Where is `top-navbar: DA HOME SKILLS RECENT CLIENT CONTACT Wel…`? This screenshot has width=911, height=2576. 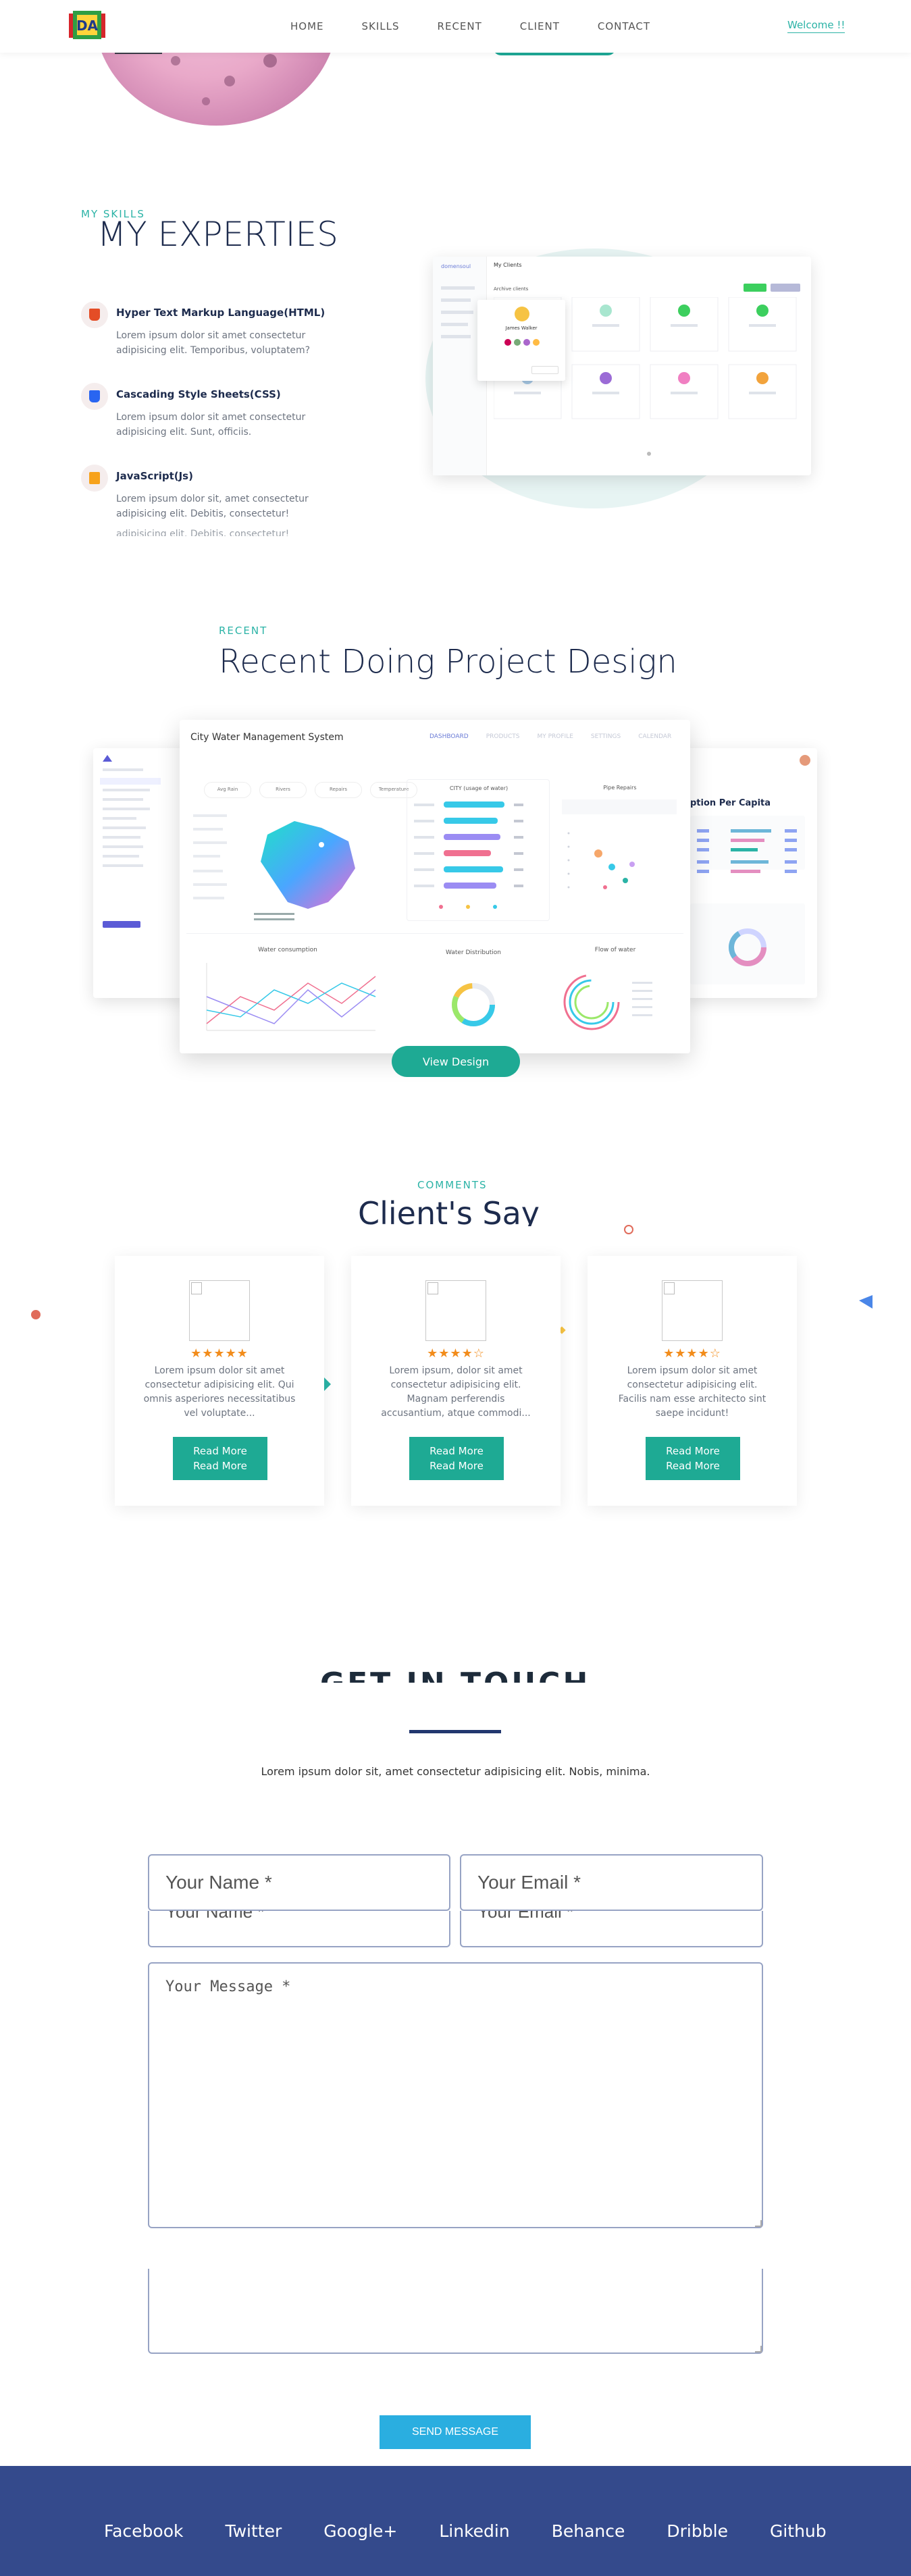
top-navbar: DA HOME SKILLS RECENT CLIENT CONTACT Wel… is located at coordinates (455, 26).